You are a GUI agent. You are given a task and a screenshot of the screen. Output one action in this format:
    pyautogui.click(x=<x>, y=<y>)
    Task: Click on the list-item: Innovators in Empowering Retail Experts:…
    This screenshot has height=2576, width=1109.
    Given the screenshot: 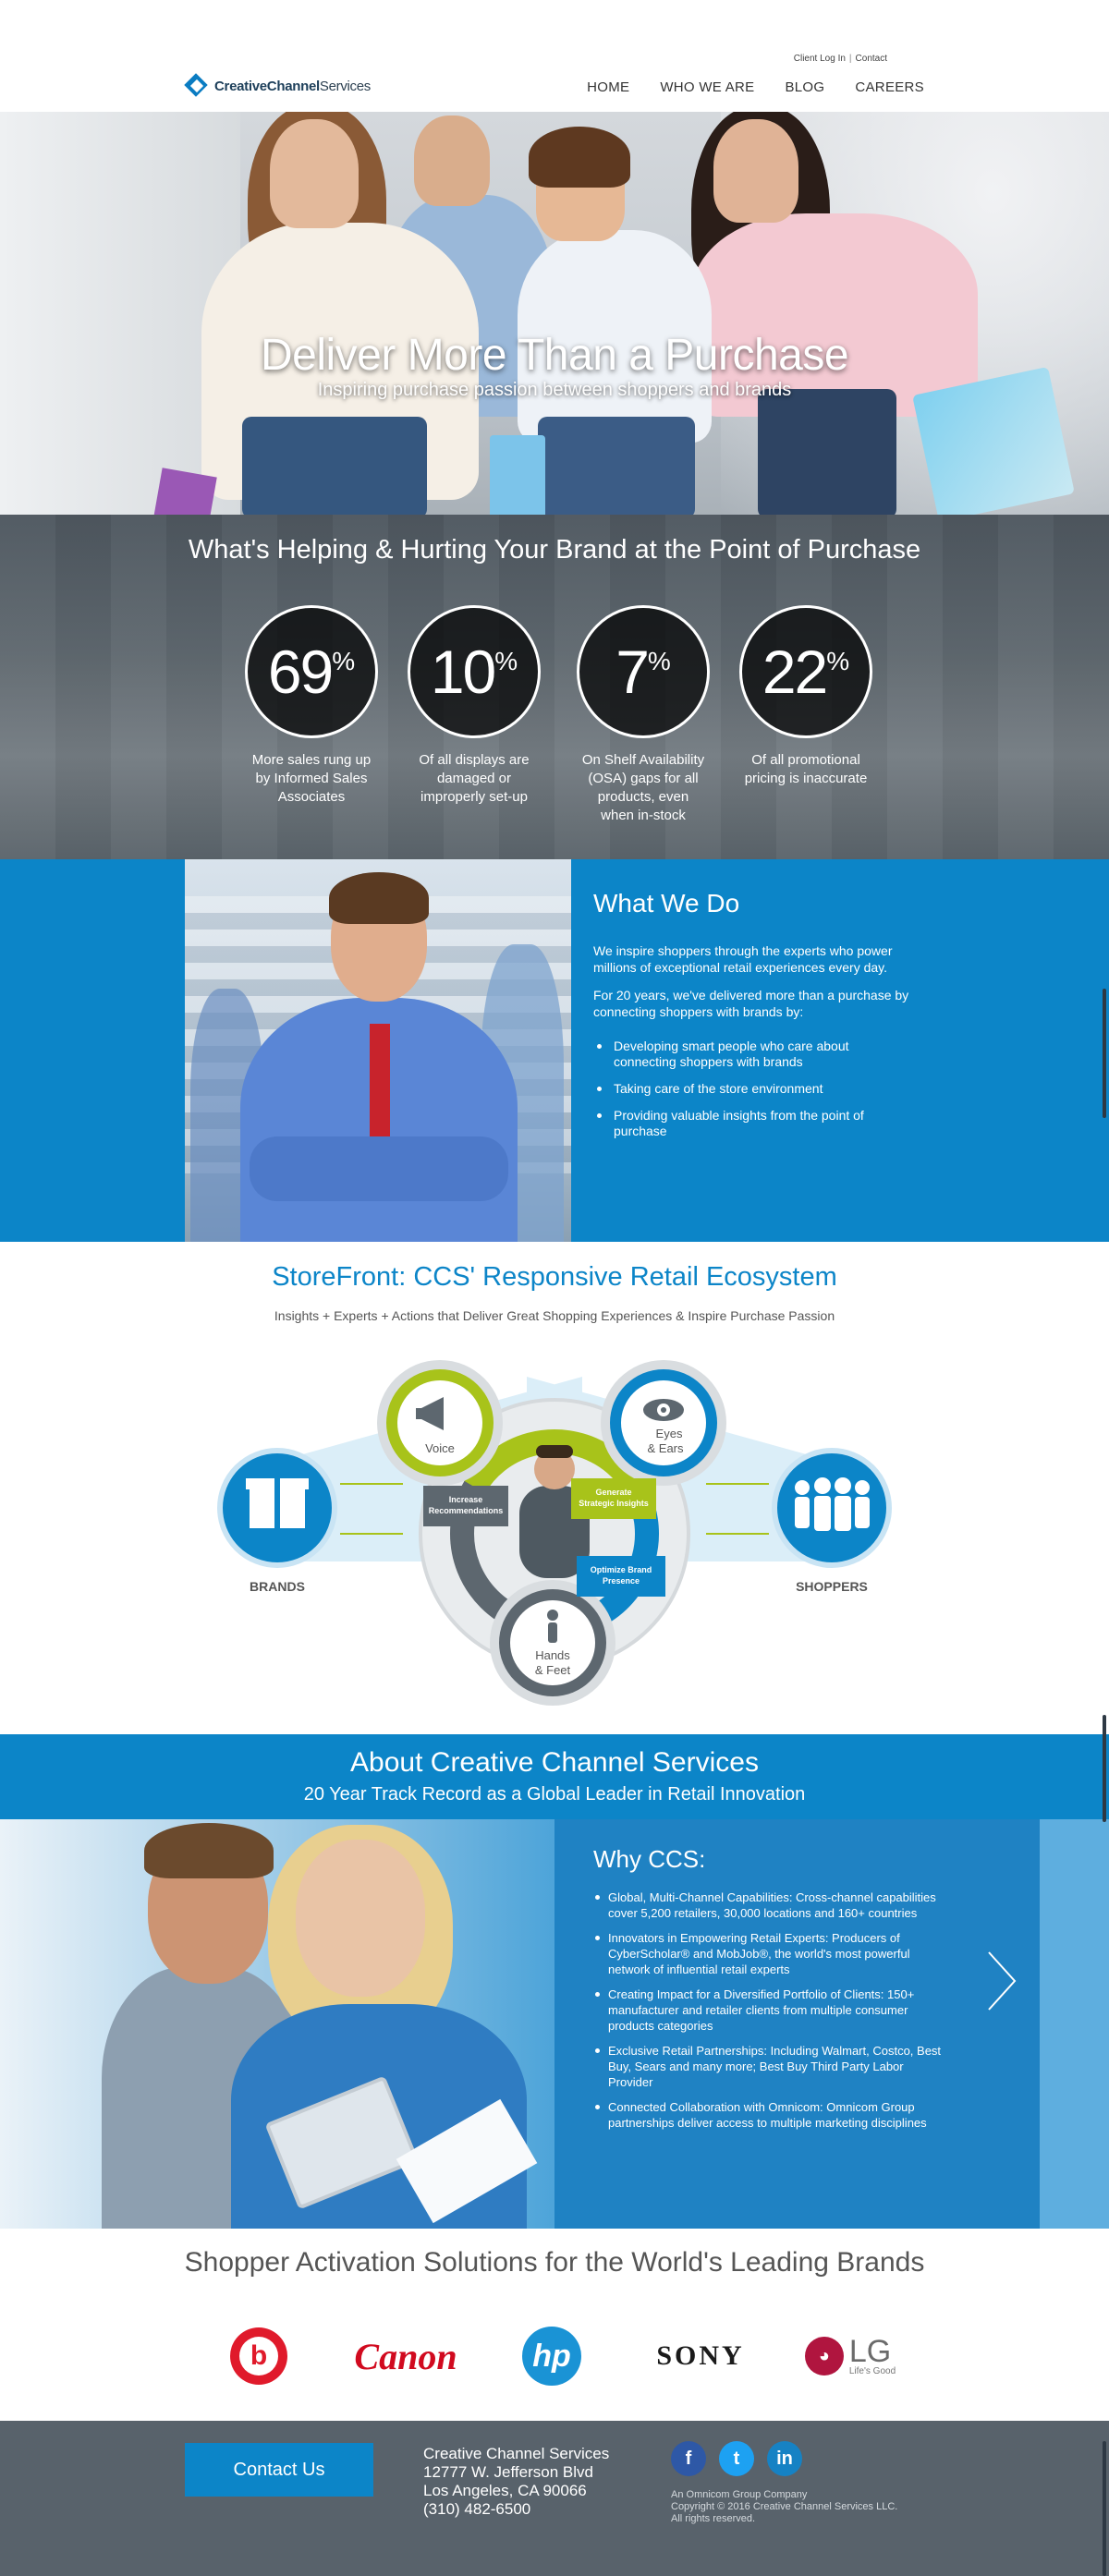 What is the action you would take?
    pyautogui.click(x=768, y=1953)
    